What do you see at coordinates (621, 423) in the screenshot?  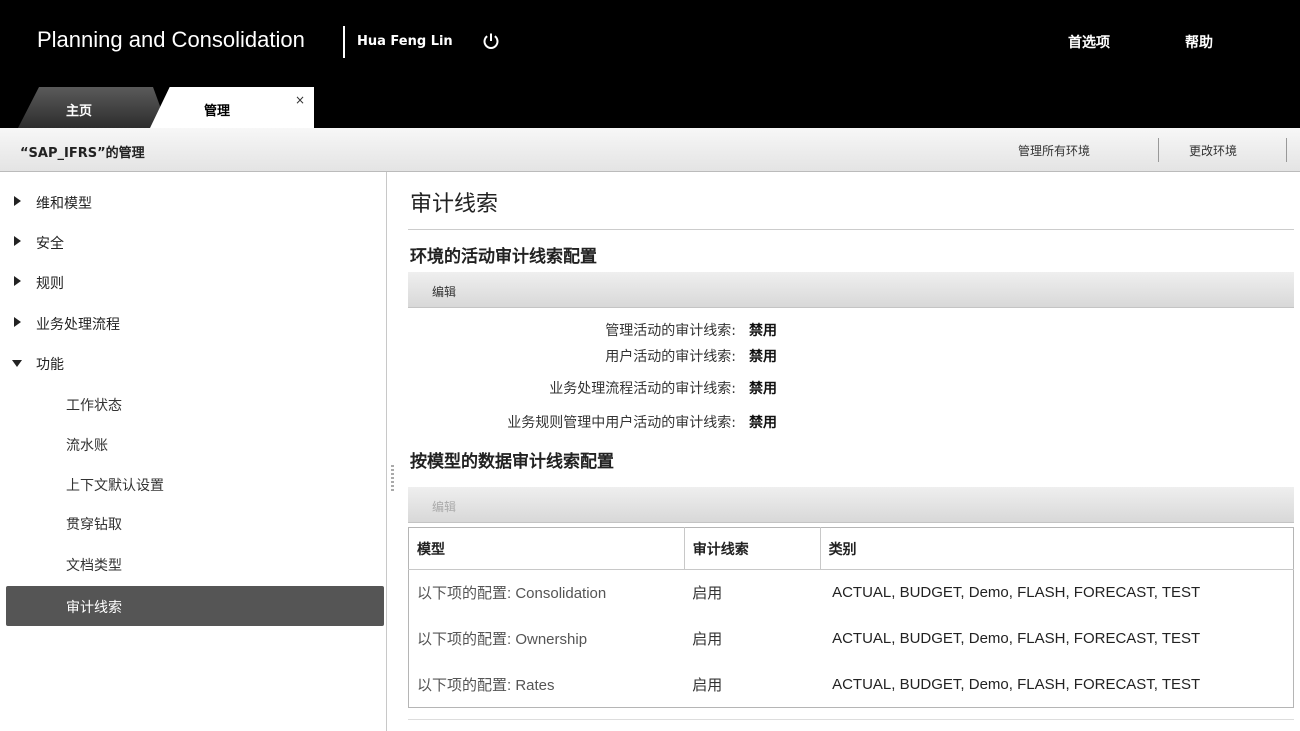 I see `setting-label-business-rules-activity: 业务规则管理中用户活动的审计线索:` at bounding box center [621, 423].